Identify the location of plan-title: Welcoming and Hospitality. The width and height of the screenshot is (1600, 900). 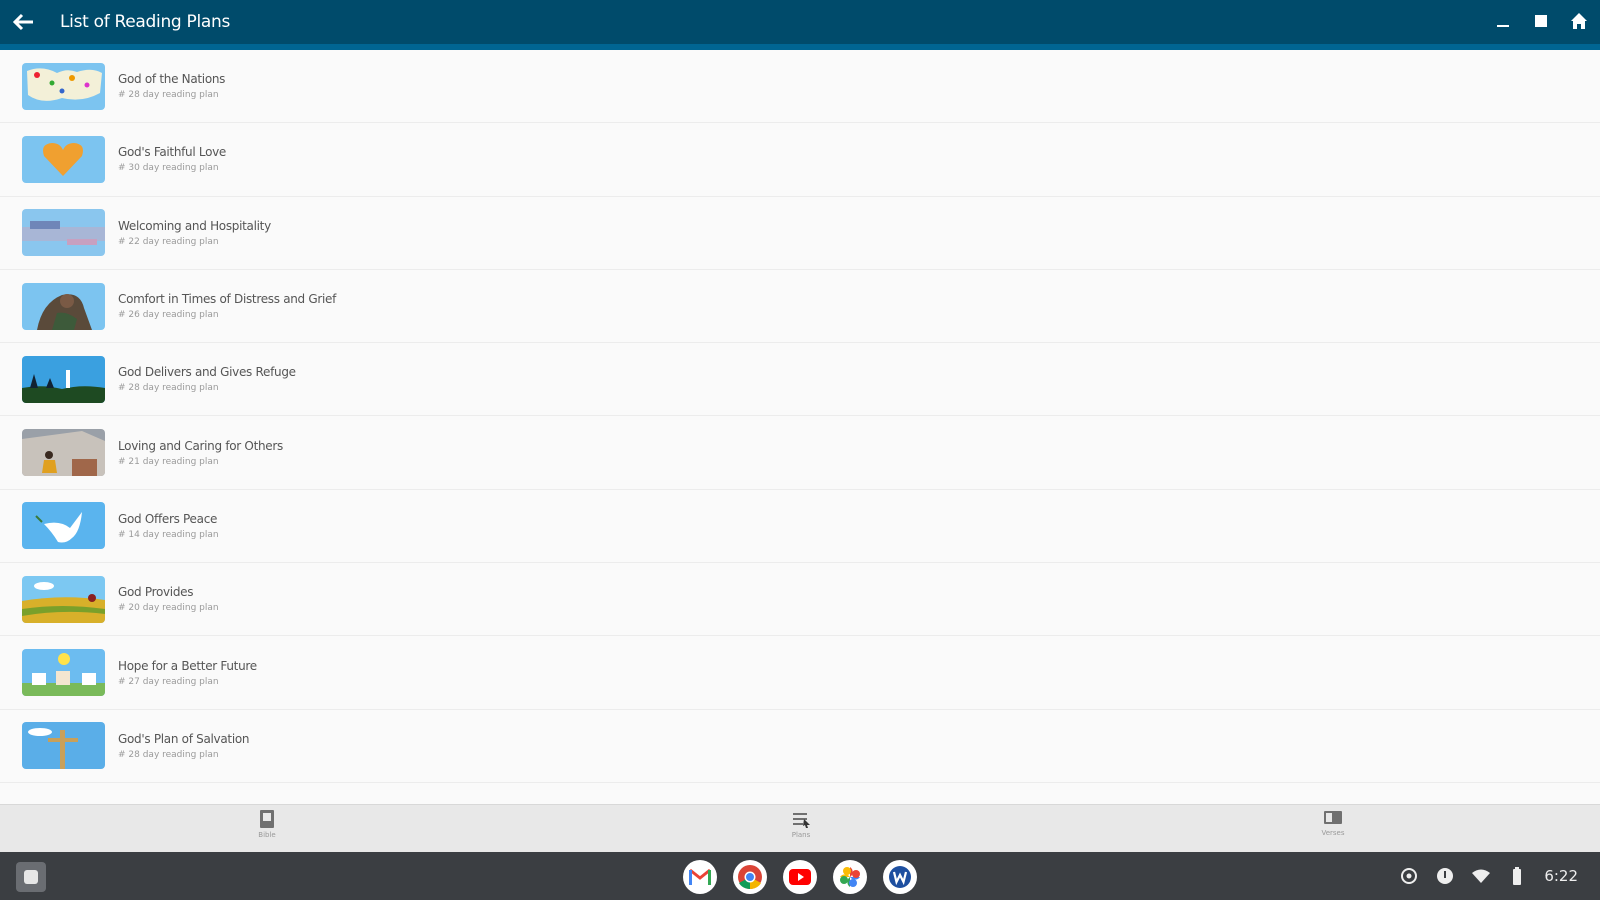
(194, 225).